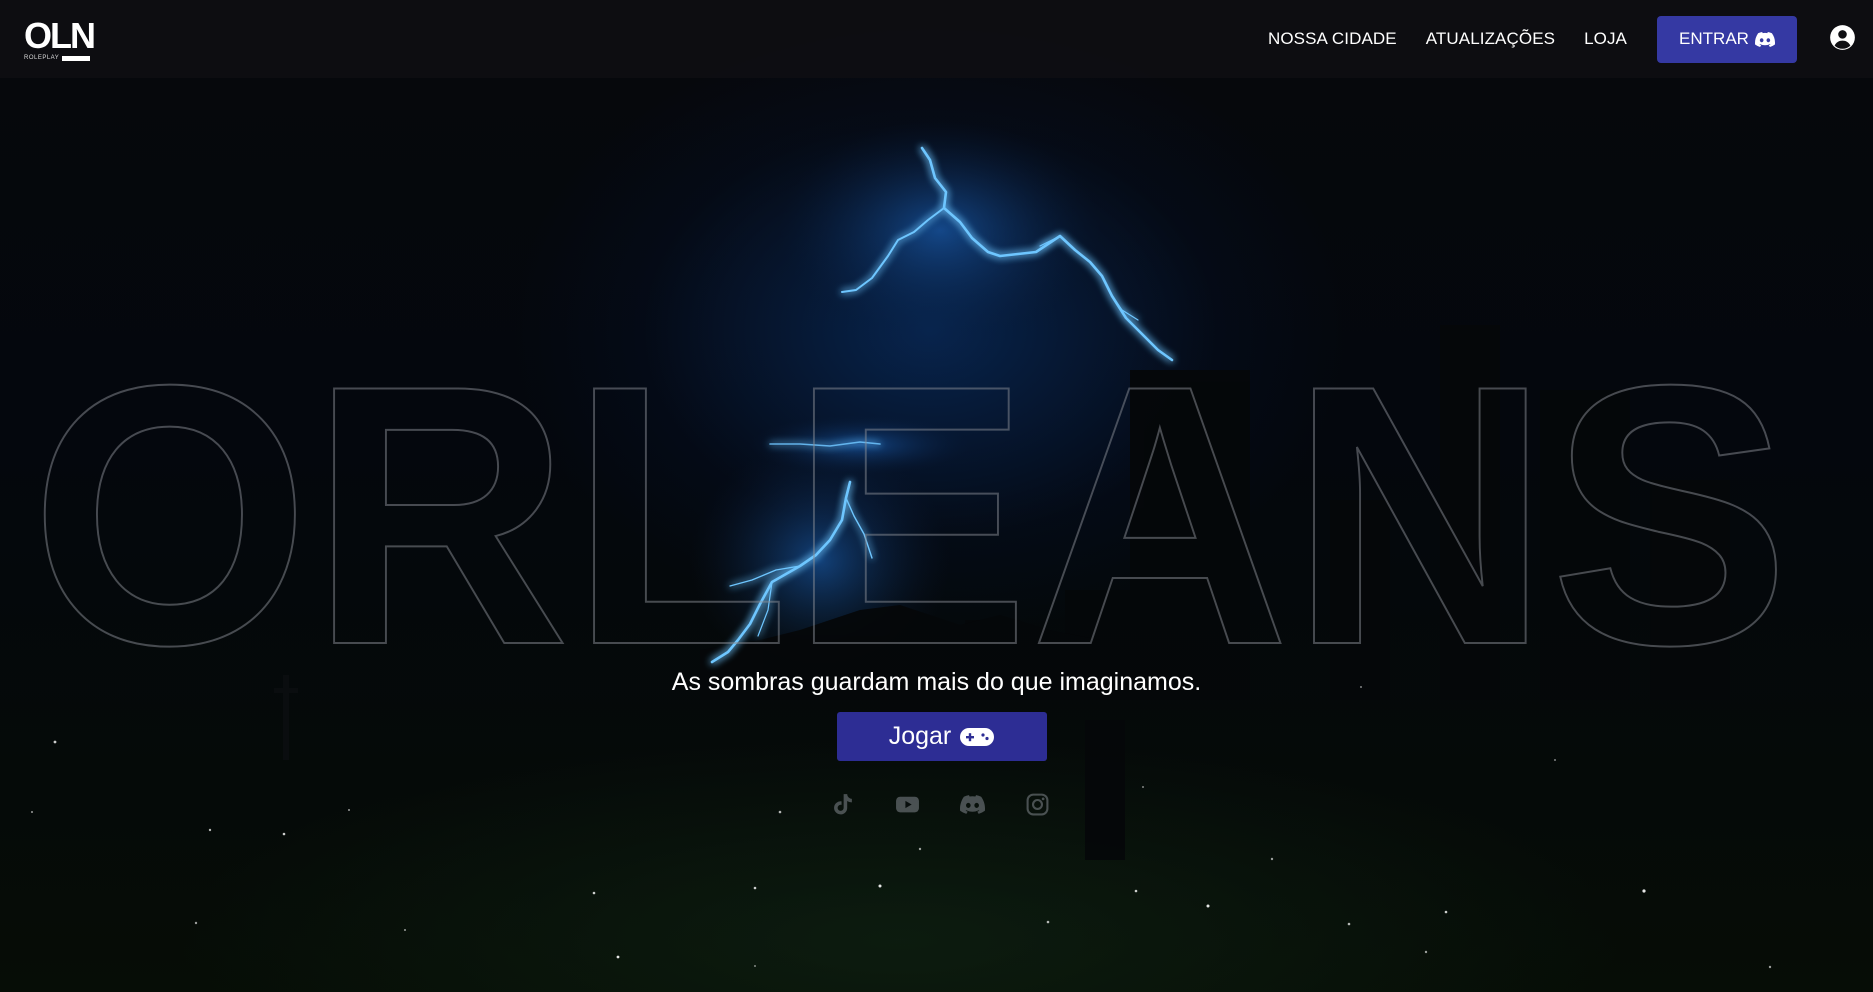 This screenshot has height=992, width=1873. What do you see at coordinates (1332, 39) in the screenshot?
I see `nav-link-nossa-cidade: NOSSA CIDADE` at bounding box center [1332, 39].